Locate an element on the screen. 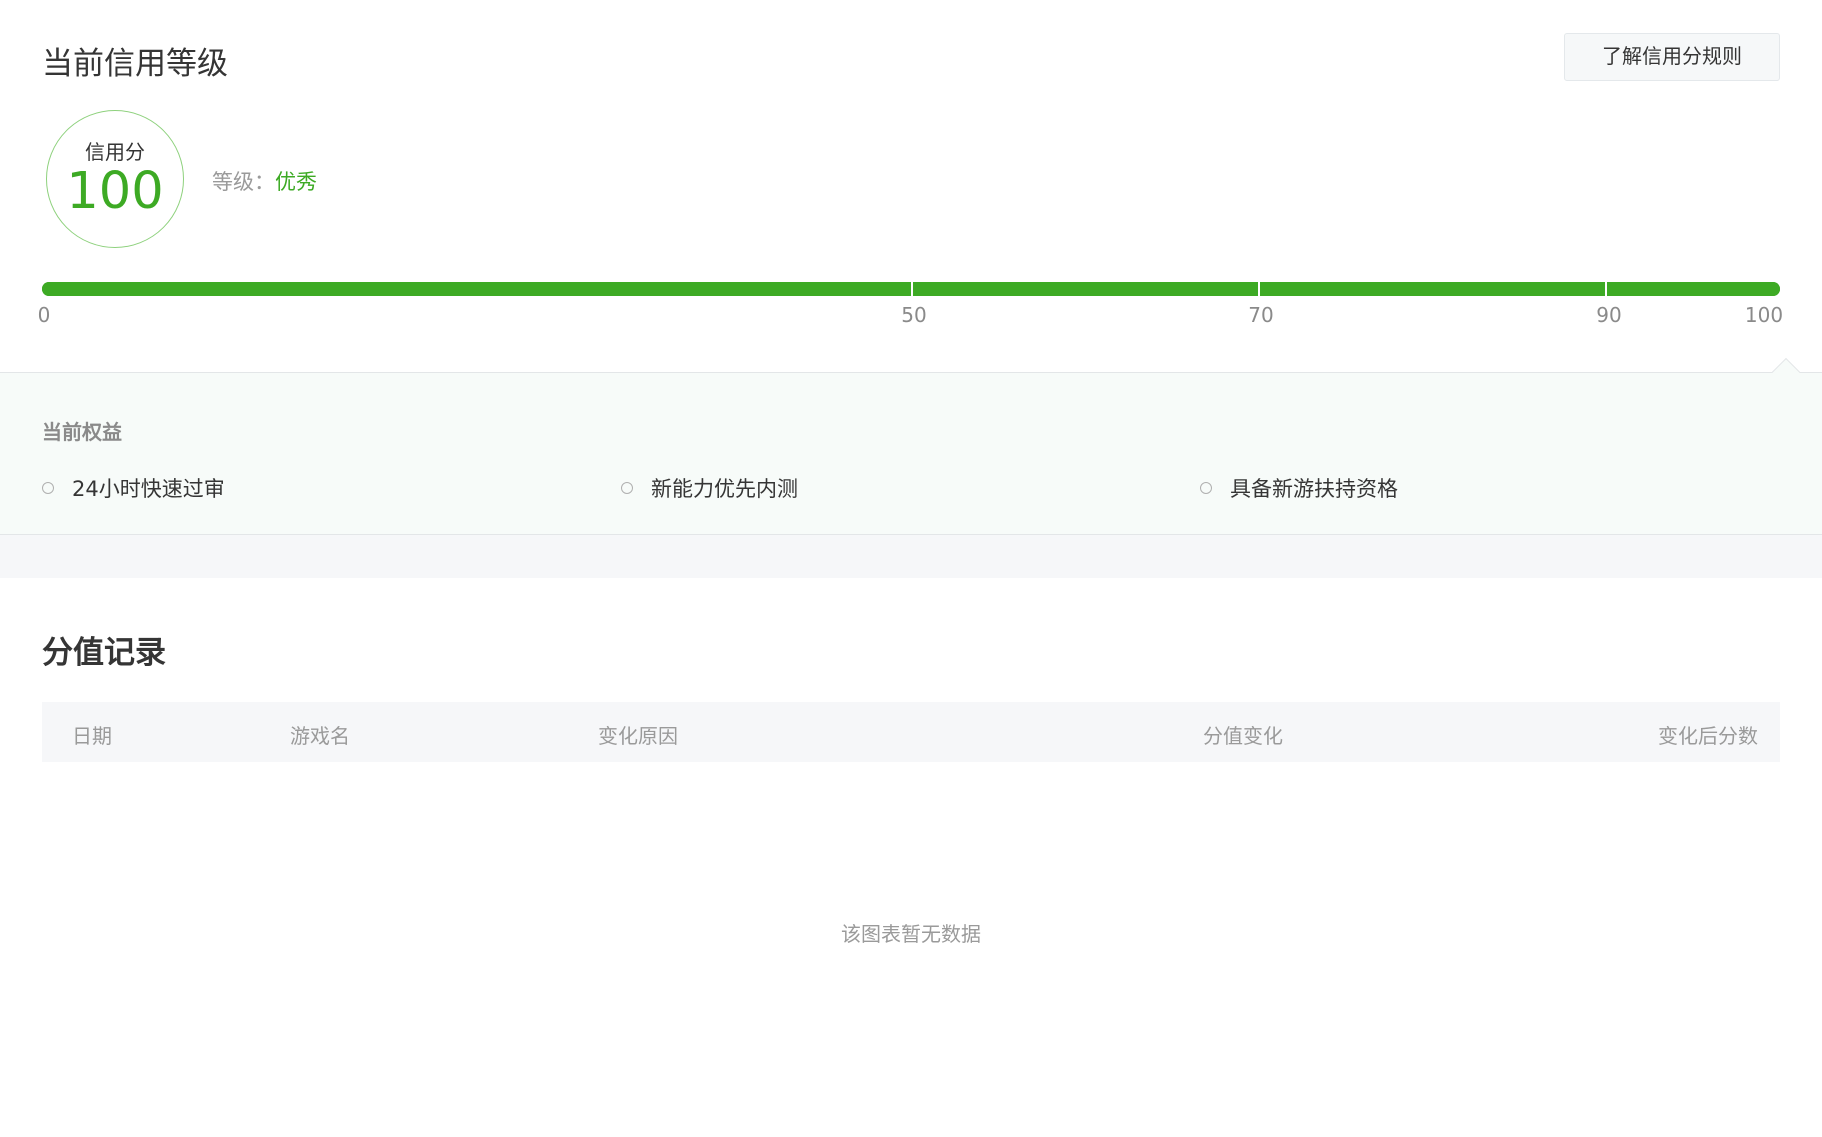 The width and height of the screenshot is (1822, 1137). column-header-date: 日期 is located at coordinates (92, 736).